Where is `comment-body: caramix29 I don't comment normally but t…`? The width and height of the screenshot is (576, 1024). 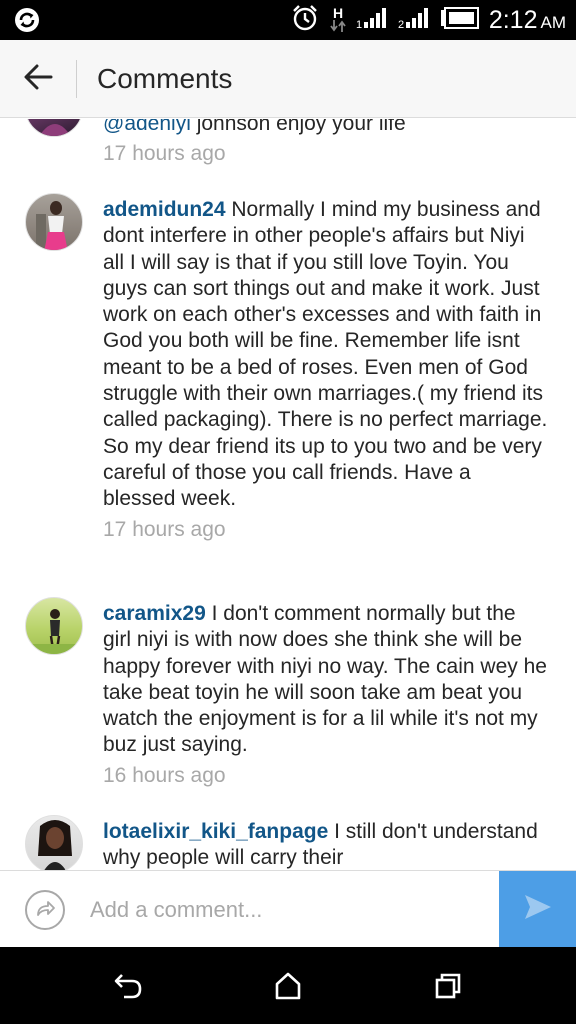 comment-body: caramix29 I don't comment normally but t… is located at coordinates (325, 695).